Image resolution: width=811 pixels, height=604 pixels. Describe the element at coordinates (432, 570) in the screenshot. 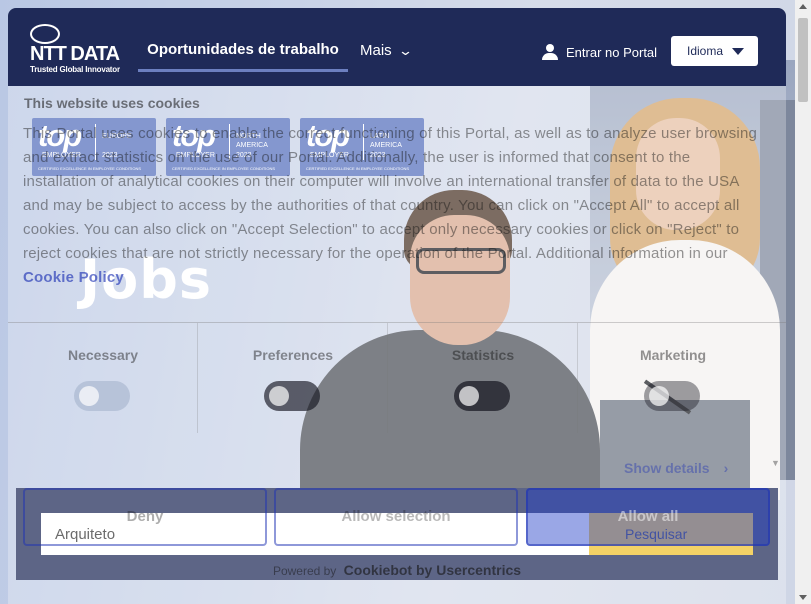

I see `cookiebot-brand-link: Cookiebot by Usercentrics` at that location.